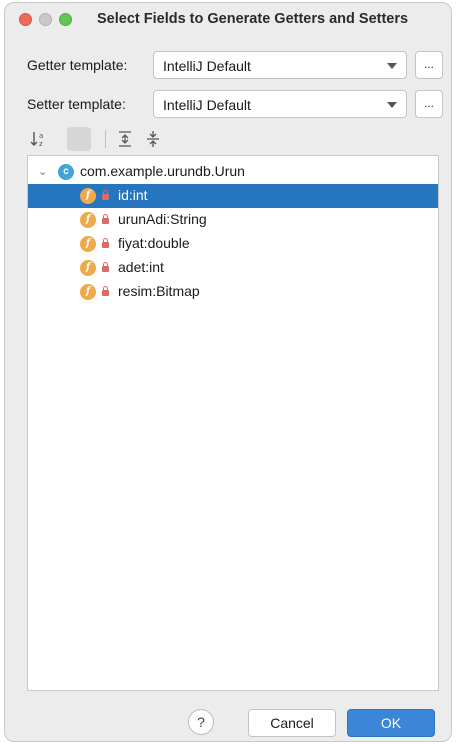 This screenshot has height=744, width=456. What do you see at coordinates (45, 19) in the screenshot?
I see `minimize-window-button` at bounding box center [45, 19].